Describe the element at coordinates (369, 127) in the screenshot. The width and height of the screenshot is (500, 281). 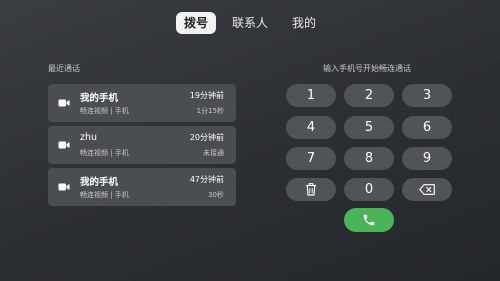
I see `dial-key-5: 5` at that location.